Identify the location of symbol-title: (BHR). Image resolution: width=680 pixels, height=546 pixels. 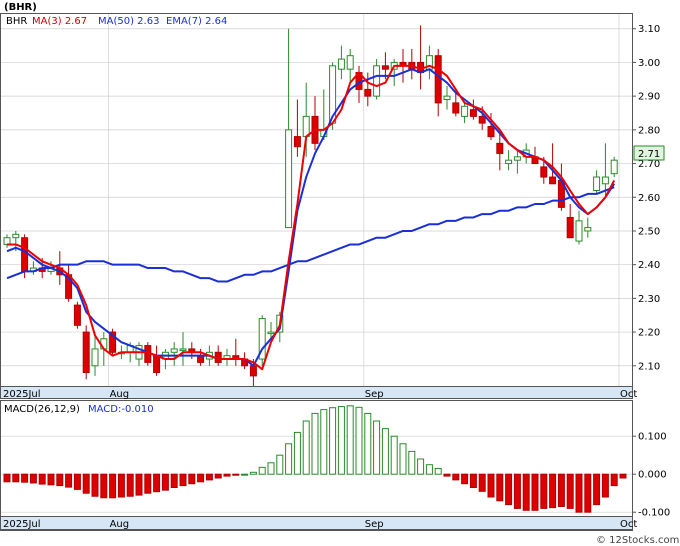
(20, 7).